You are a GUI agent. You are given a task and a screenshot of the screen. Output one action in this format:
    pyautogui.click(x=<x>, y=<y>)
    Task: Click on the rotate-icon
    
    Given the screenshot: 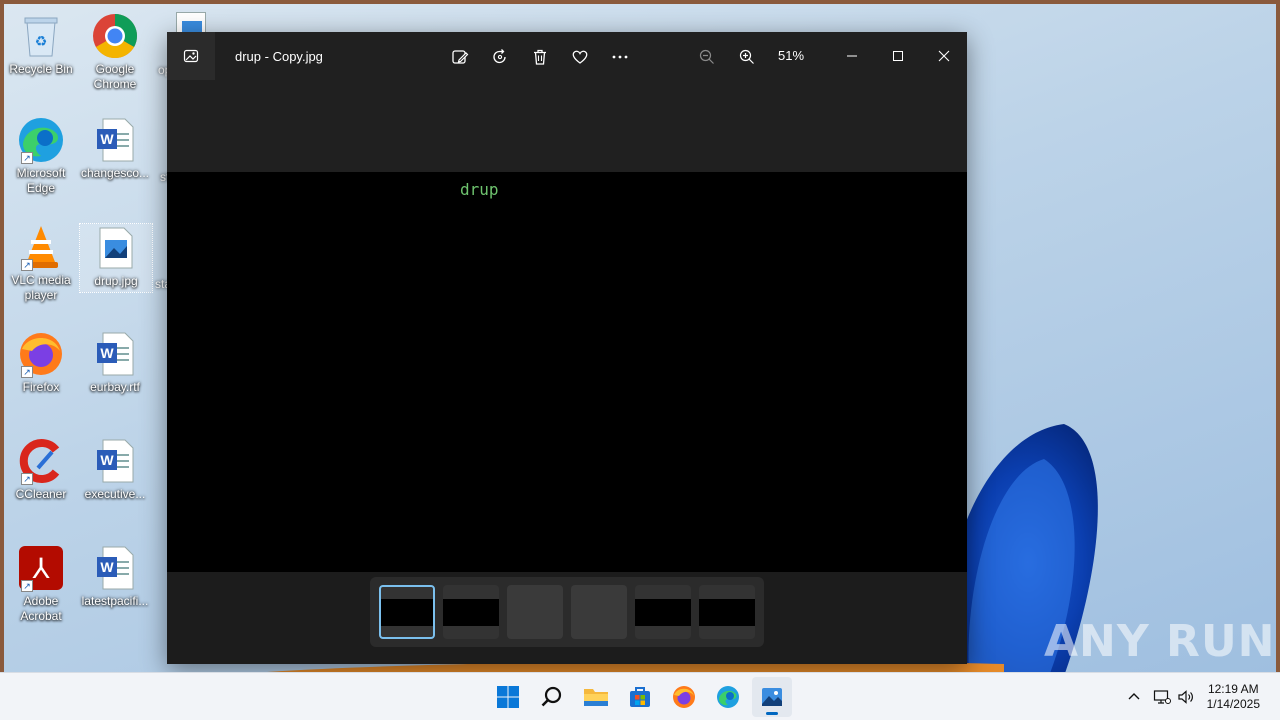 What is the action you would take?
    pyautogui.click(x=500, y=57)
    